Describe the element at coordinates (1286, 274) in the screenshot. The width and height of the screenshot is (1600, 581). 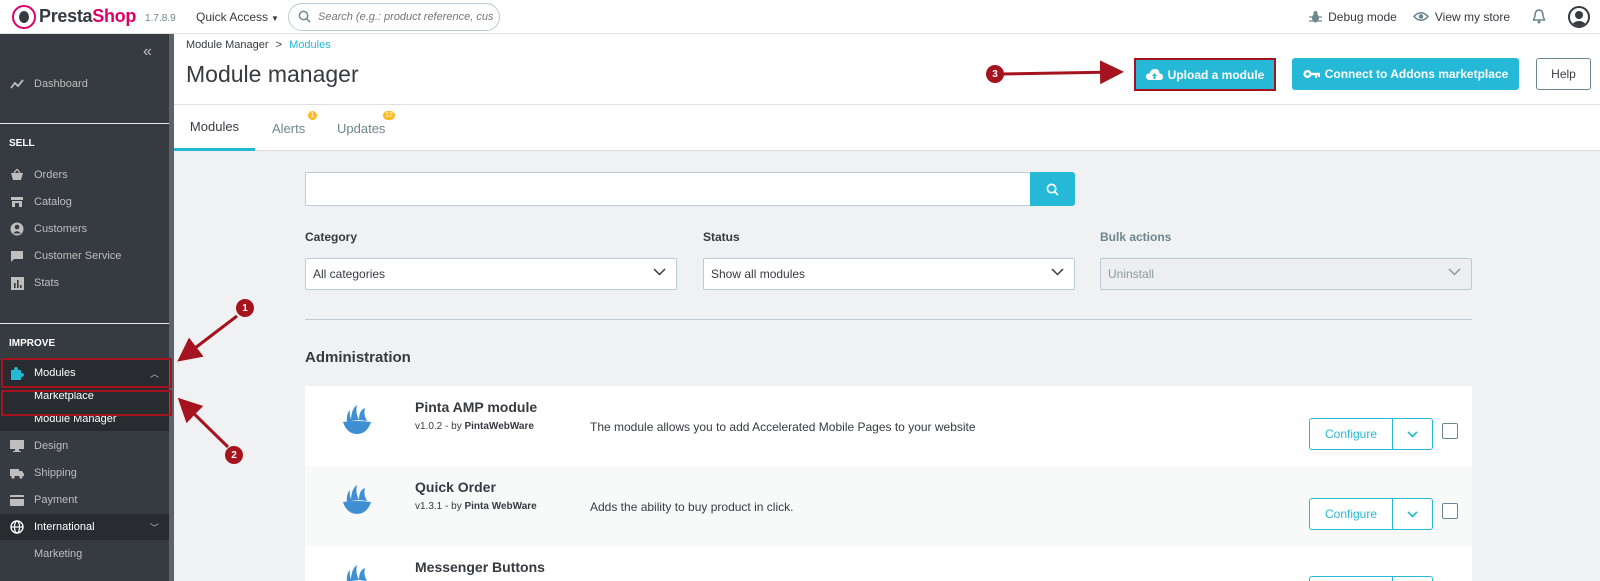
I see `bulk-actions-select: Uninstall` at that location.